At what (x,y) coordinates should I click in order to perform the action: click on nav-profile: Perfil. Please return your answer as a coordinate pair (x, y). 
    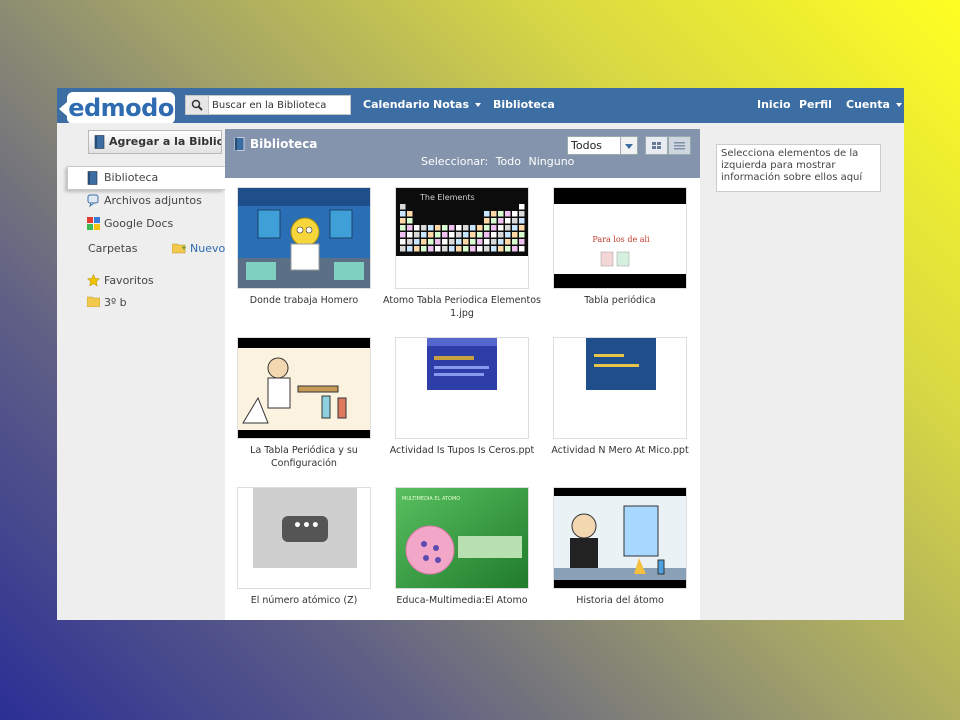
    Looking at the image, I should click on (815, 104).